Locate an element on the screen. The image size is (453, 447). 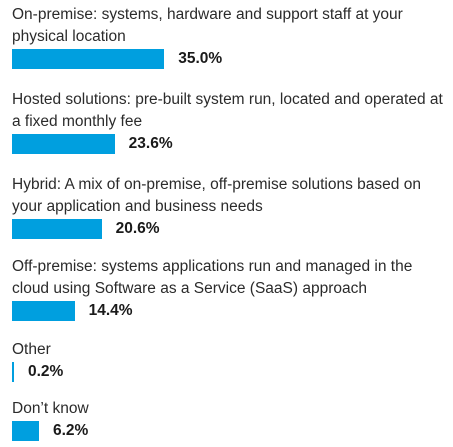
value-label: 0.2% is located at coordinates (46, 371).